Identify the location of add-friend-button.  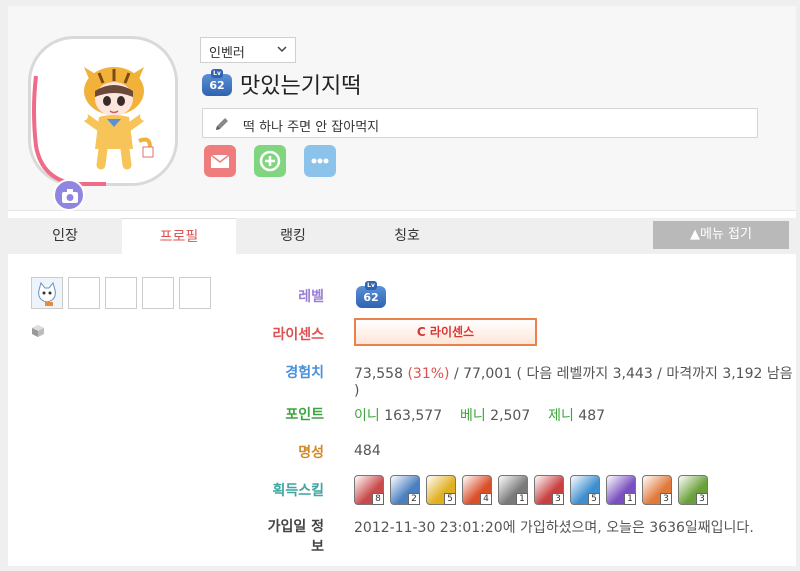
(270, 161).